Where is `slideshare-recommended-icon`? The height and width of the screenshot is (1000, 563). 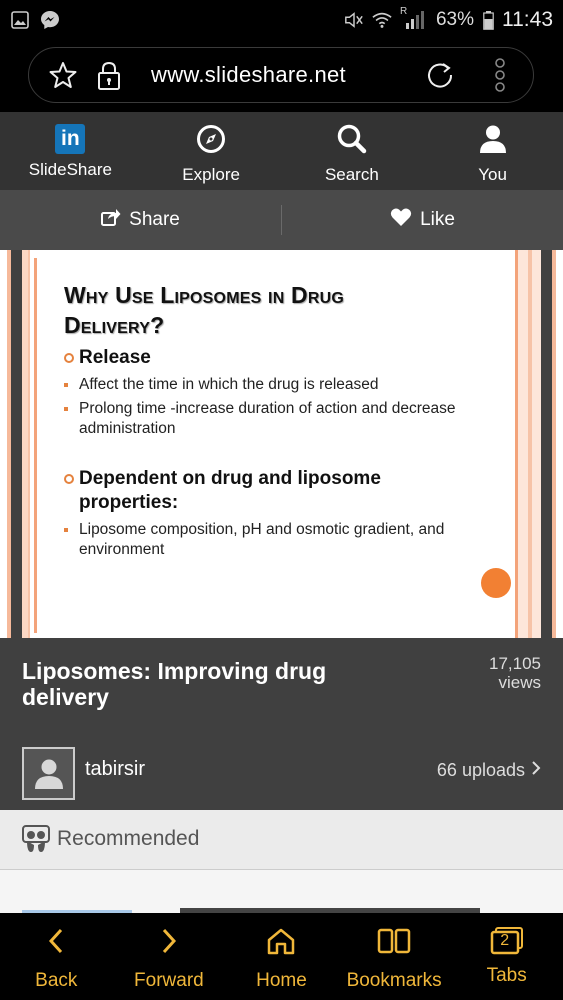
slideshare-recommended-icon is located at coordinates (36, 842).